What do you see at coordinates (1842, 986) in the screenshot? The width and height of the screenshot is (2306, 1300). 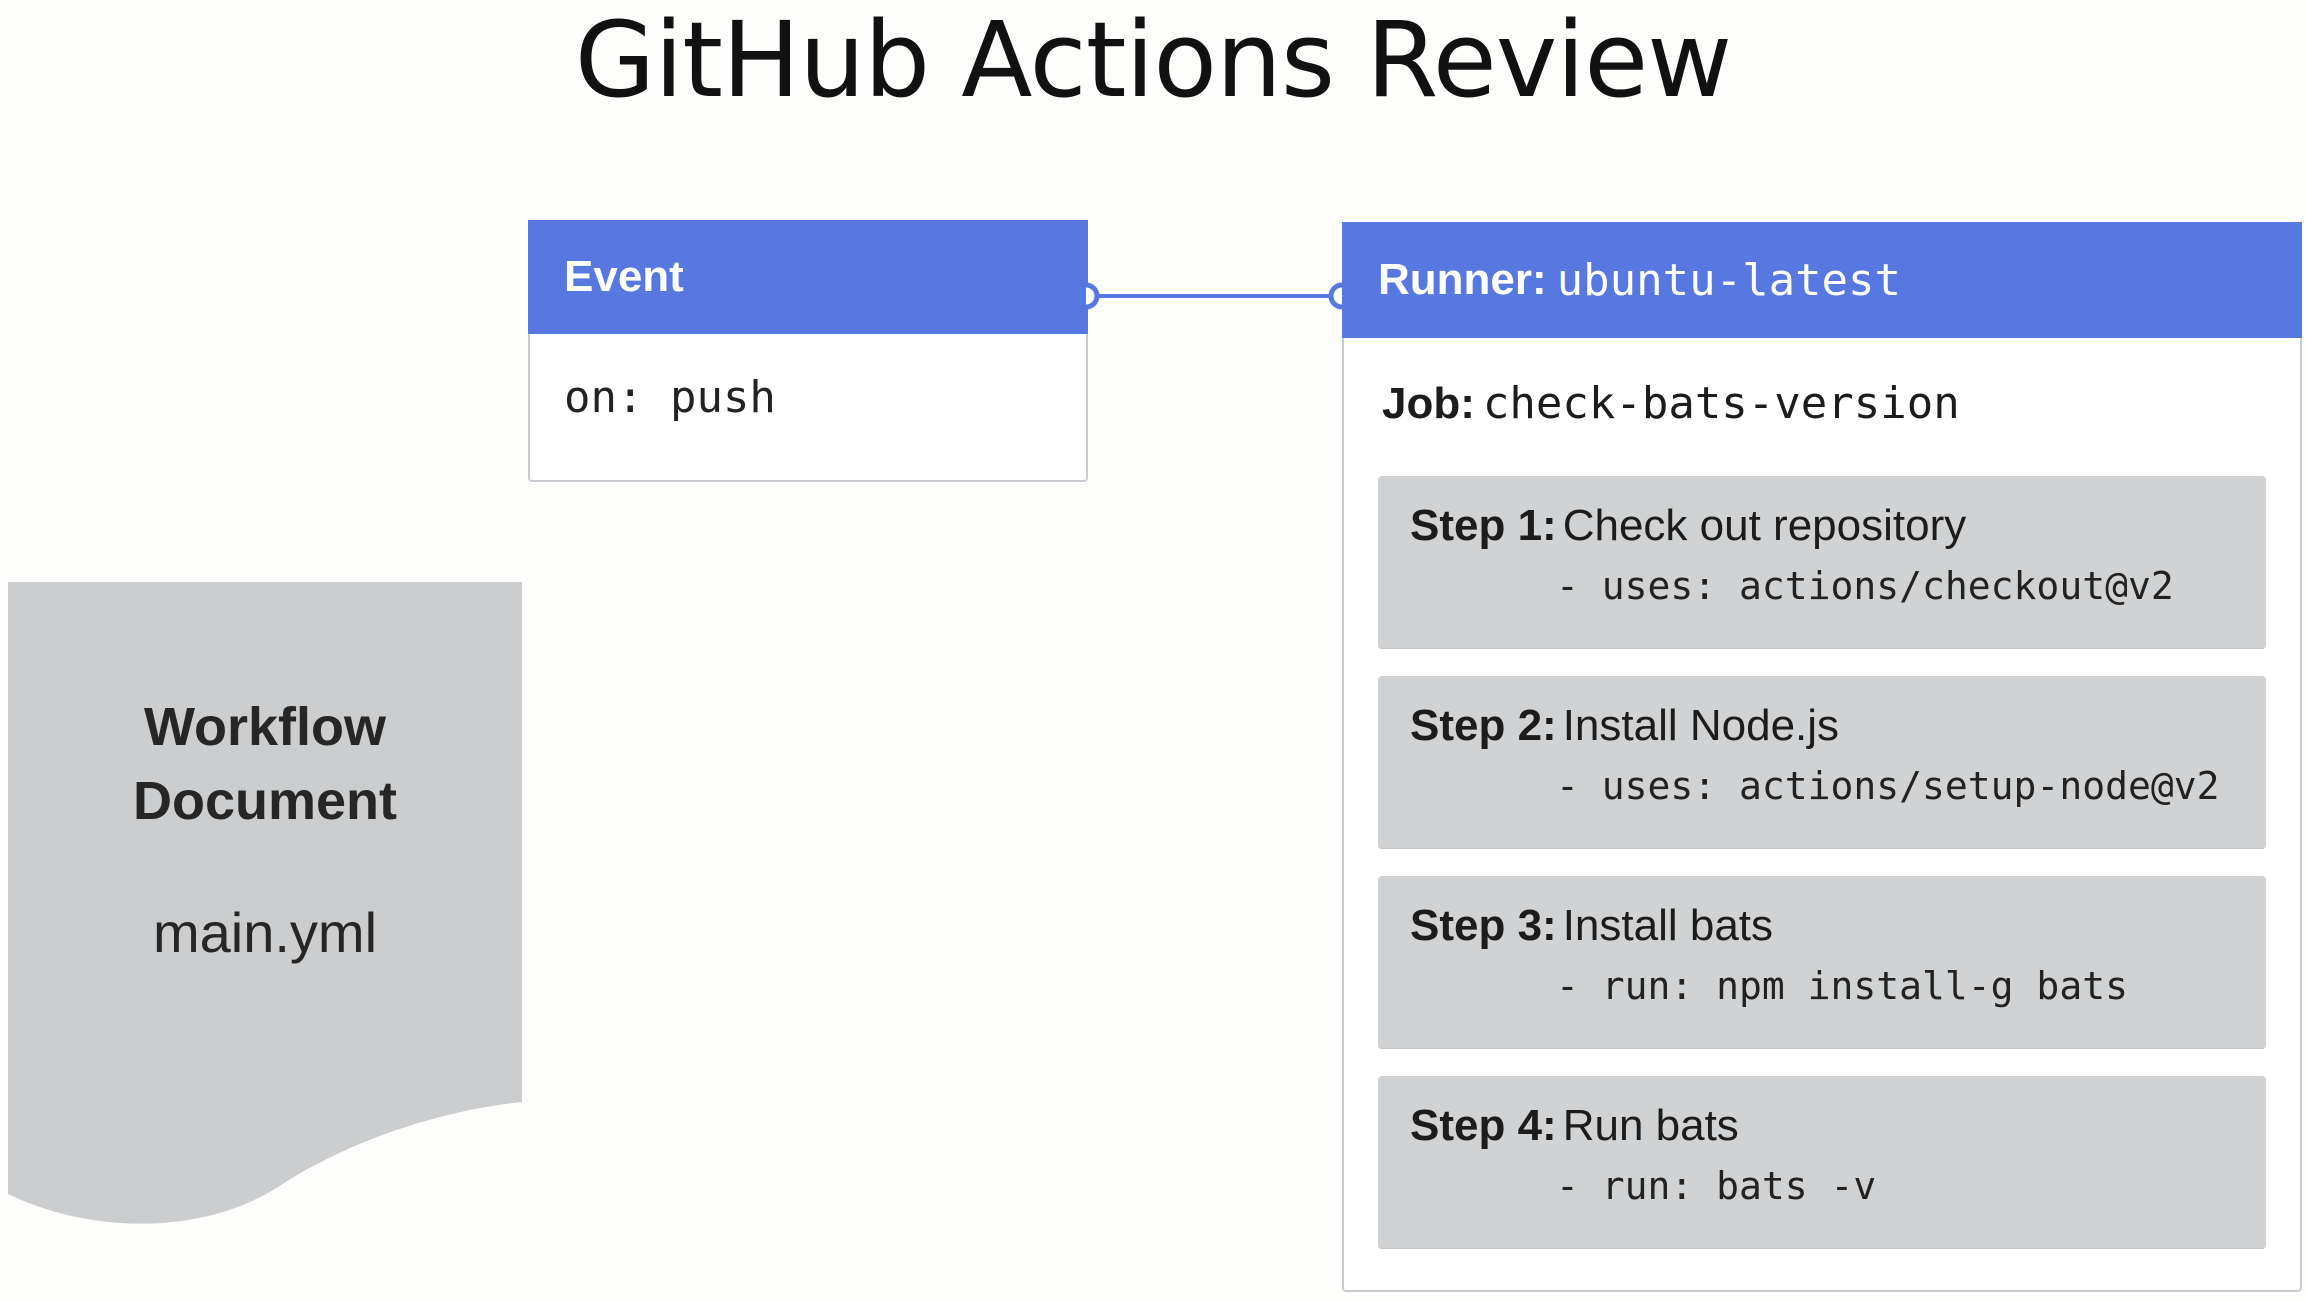 I see `step-command: - run: npm install-g bats` at bounding box center [1842, 986].